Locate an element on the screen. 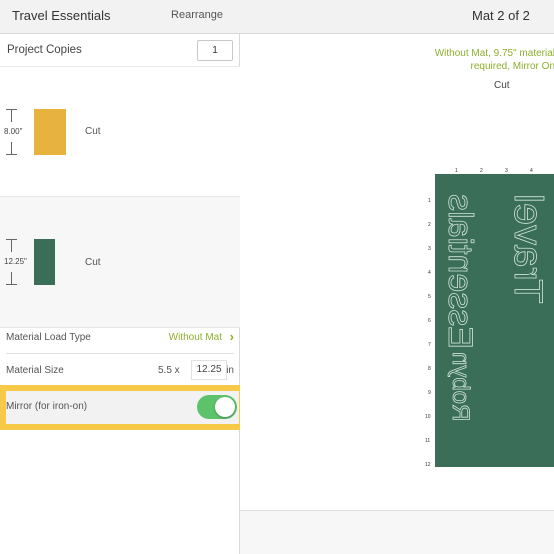 The height and width of the screenshot is (554, 554). ruler-number: 2 is located at coordinates (429, 225).